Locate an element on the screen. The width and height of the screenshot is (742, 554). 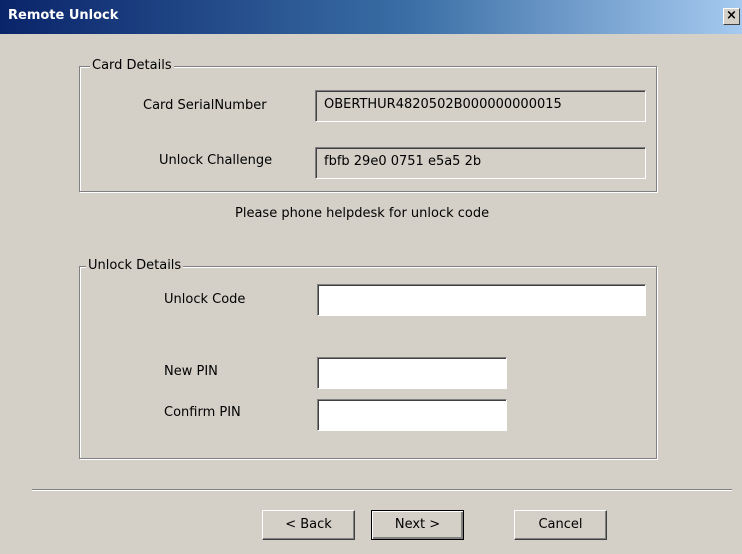
new-pin-label: New PIN is located at coordinates (191, 371).